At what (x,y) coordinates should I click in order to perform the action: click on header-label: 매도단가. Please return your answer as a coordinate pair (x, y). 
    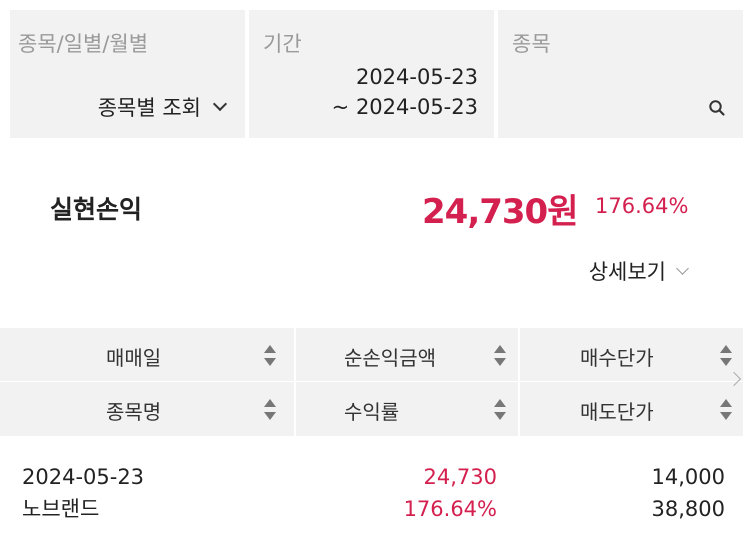
    Looking at the image, I should click on (617, 412).